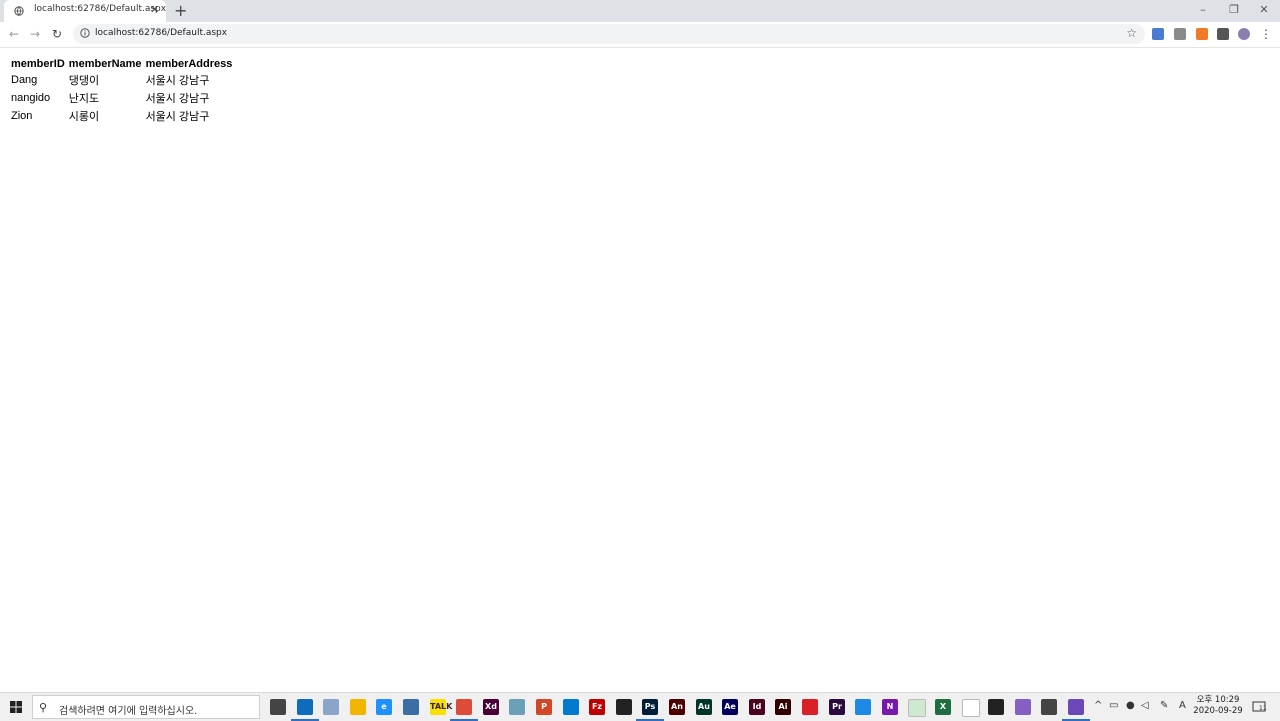  What do you see at coordinates (38, 64) in the screenshot?
I see `column-header: memberID` at bounding box center [38, 64].